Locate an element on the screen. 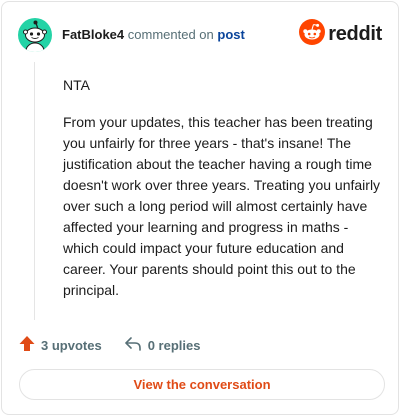 The width and height of the screenshot is (400, 416). upvote-count: 3 upvotes is located at coordinates (71, 345).